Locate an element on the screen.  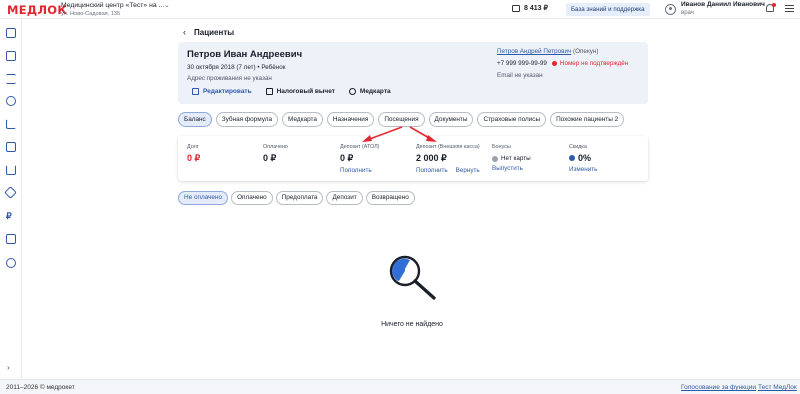
discount-icon is located at coordinates (572, 158).